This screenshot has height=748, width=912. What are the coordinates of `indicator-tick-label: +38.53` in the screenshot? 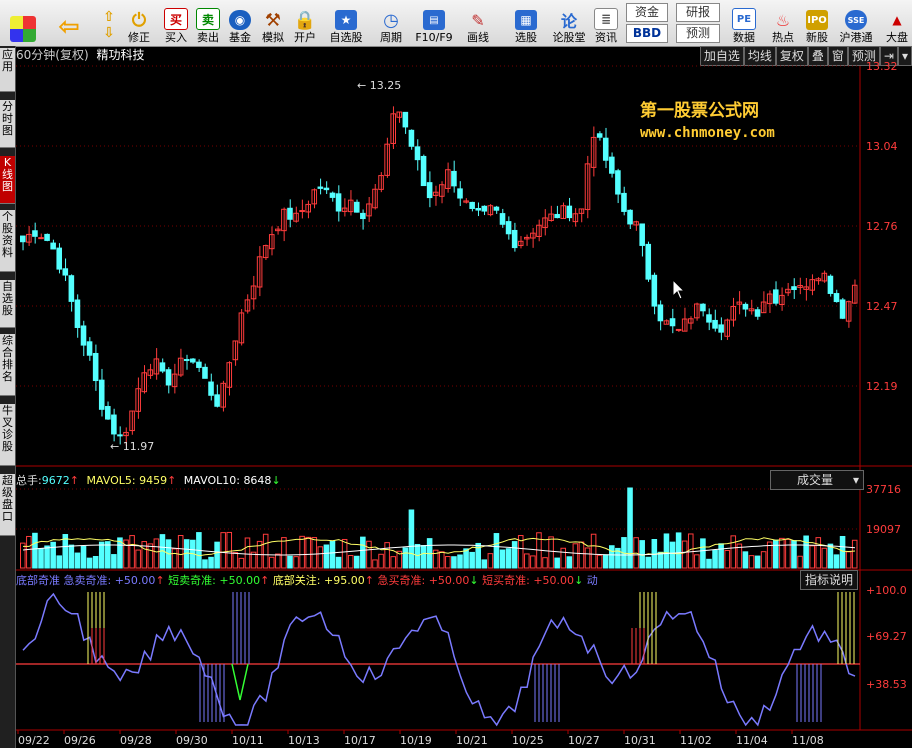 It's located at (886, 684).